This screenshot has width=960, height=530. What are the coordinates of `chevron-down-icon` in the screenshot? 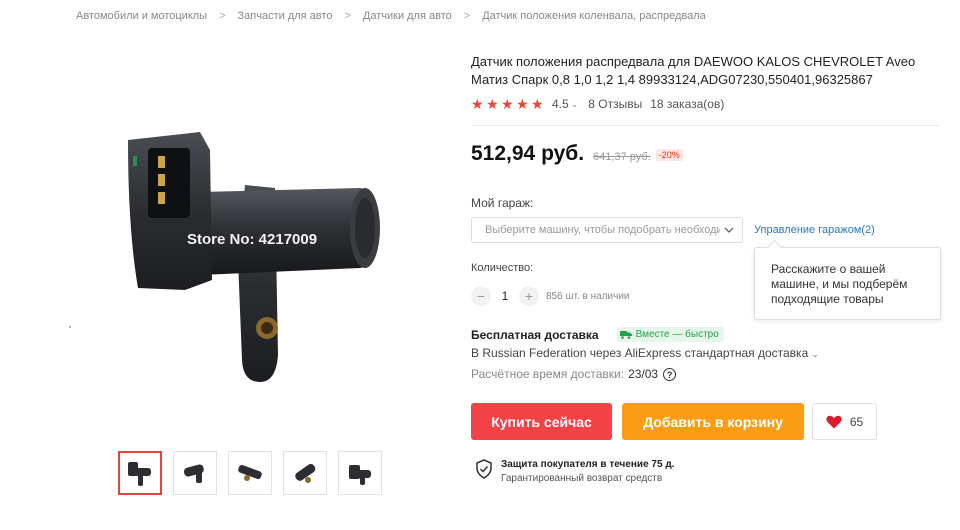 It's located at (729, 230).